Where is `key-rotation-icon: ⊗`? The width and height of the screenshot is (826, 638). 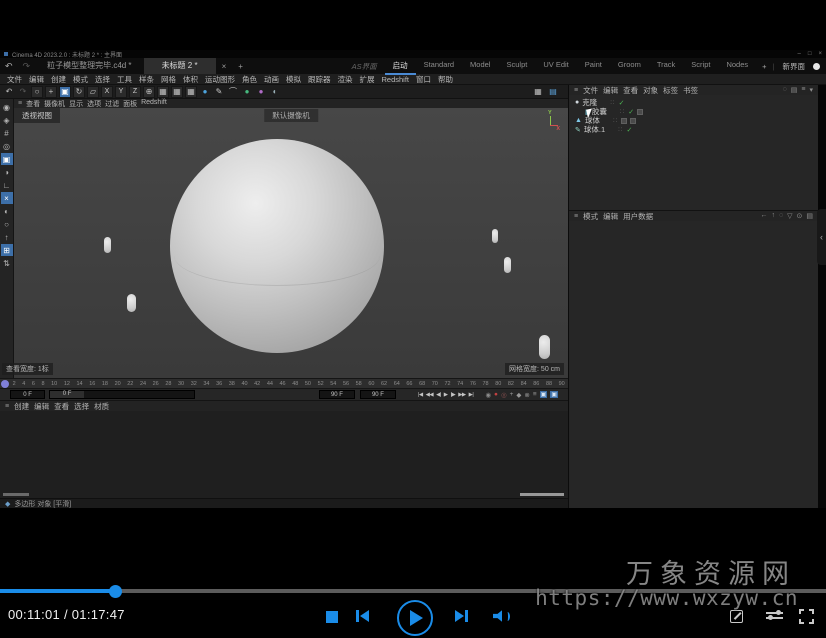 key-rotation-icon: ⊗ is located at coordinates (526, 395).